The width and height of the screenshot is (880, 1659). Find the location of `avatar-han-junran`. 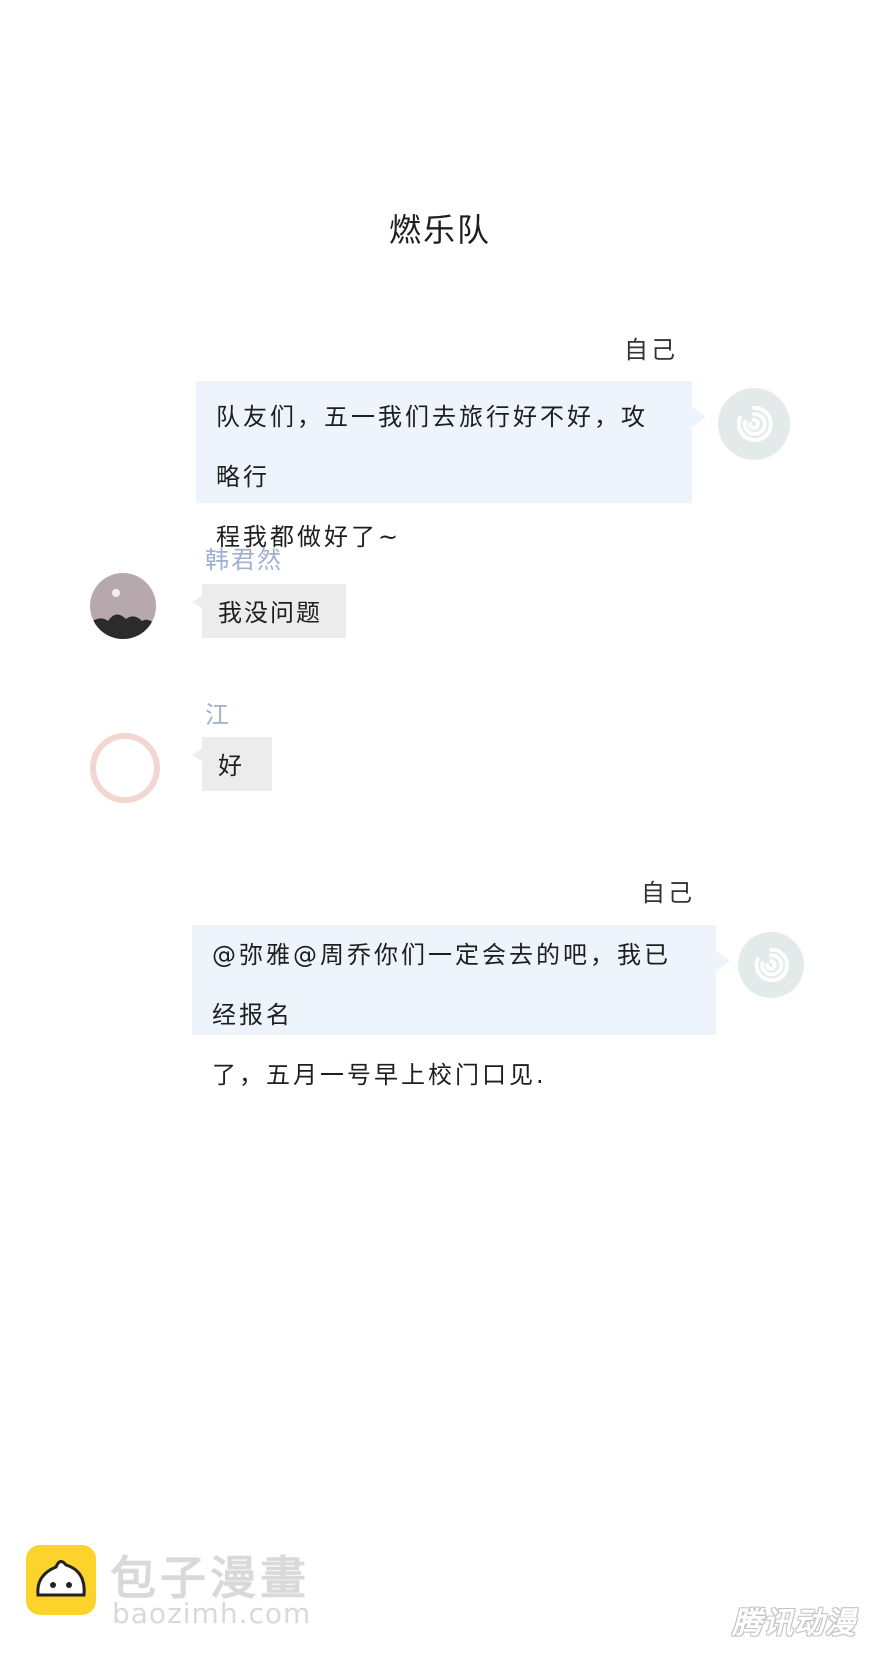

avatar-han-junran is located at coordinates (123, 606).